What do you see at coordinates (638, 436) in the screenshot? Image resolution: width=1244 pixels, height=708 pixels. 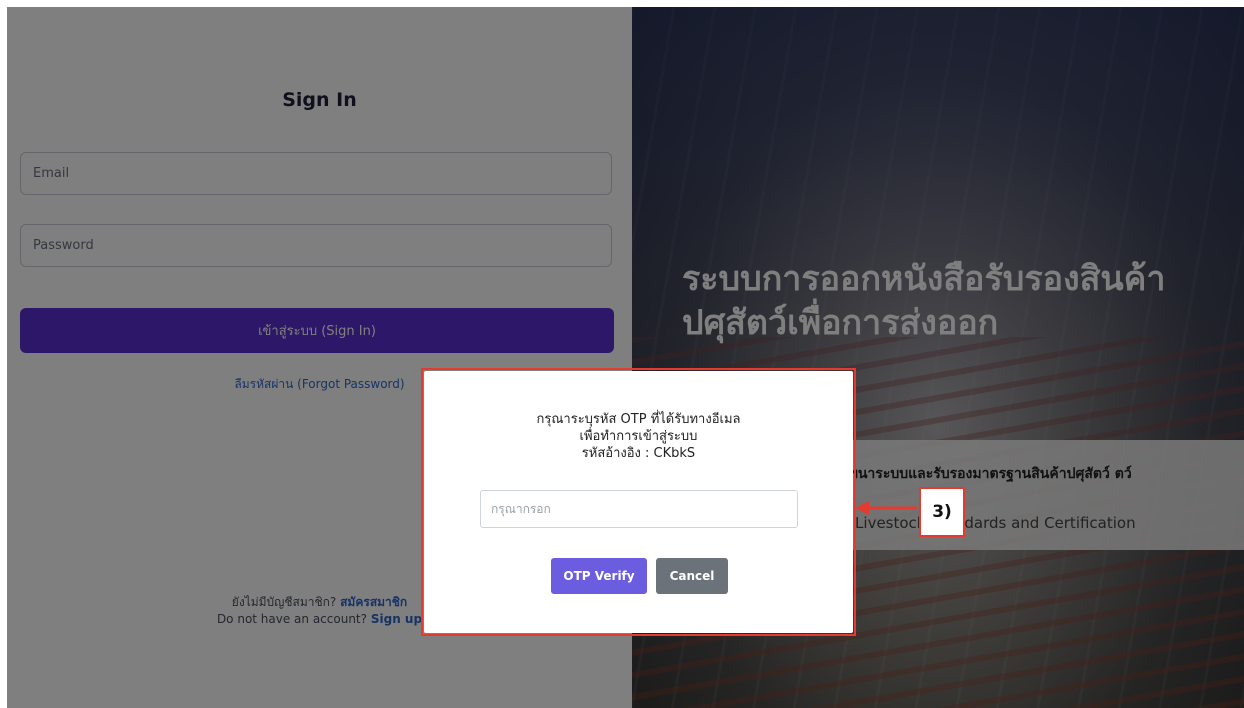 I see `otp-message-line2: เพื่อทำการเข้าสู่ระบบ` at bounding box center [638, 436].